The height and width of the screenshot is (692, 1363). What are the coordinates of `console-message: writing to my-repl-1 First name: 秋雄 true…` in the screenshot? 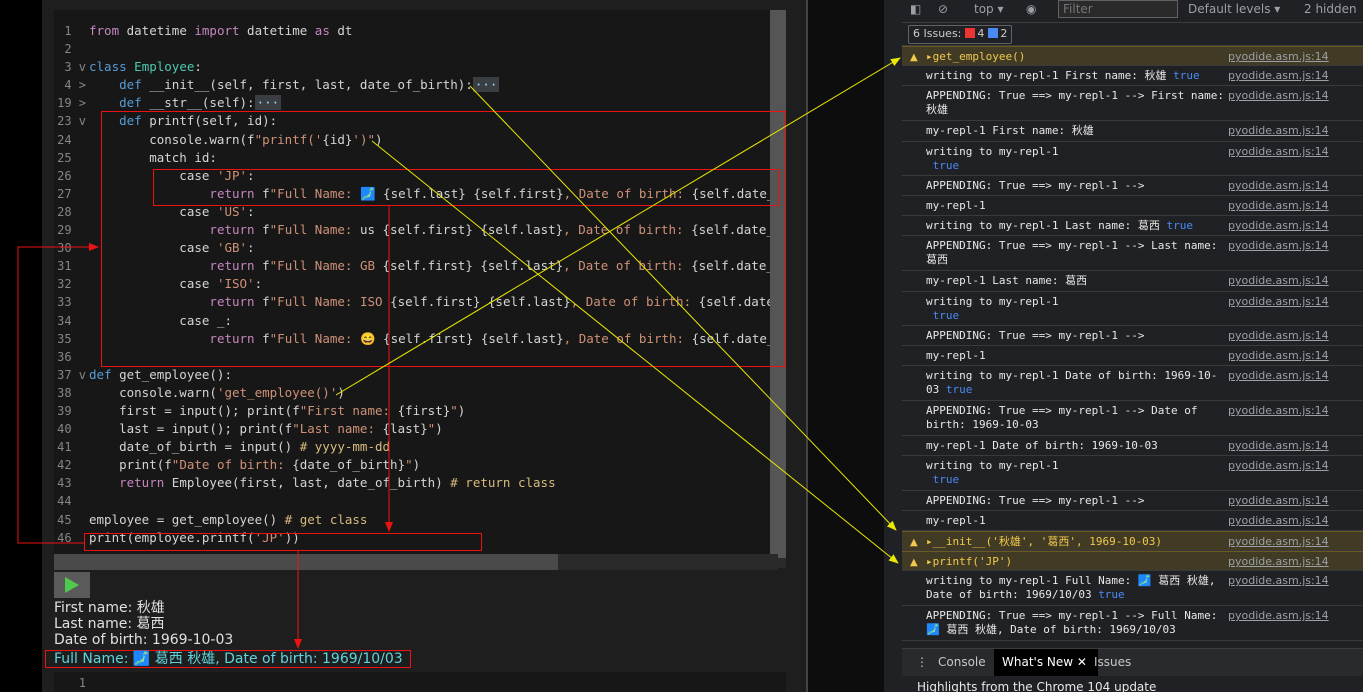 It's located at (1132, 76).